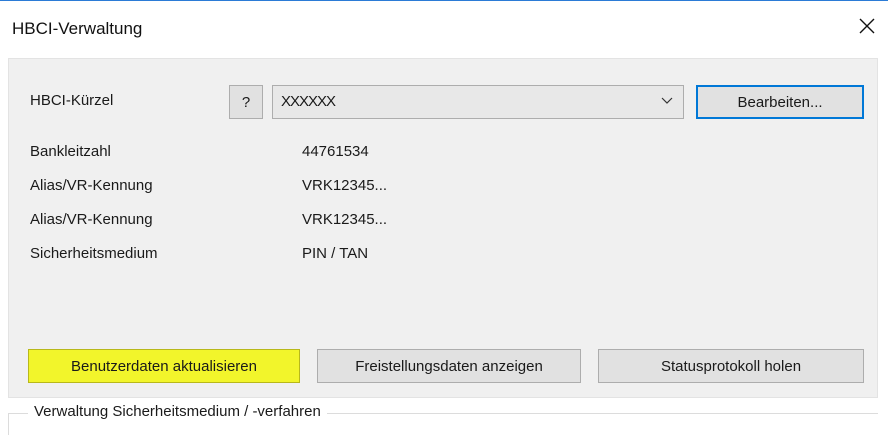 Image resolution: width=888 pixels, height=435 pixels. What do you see at coordinates (308, 101) in the screenshot?
I see `kuerzel-select-value: XXXXXX` at bounding box center [308, 101].